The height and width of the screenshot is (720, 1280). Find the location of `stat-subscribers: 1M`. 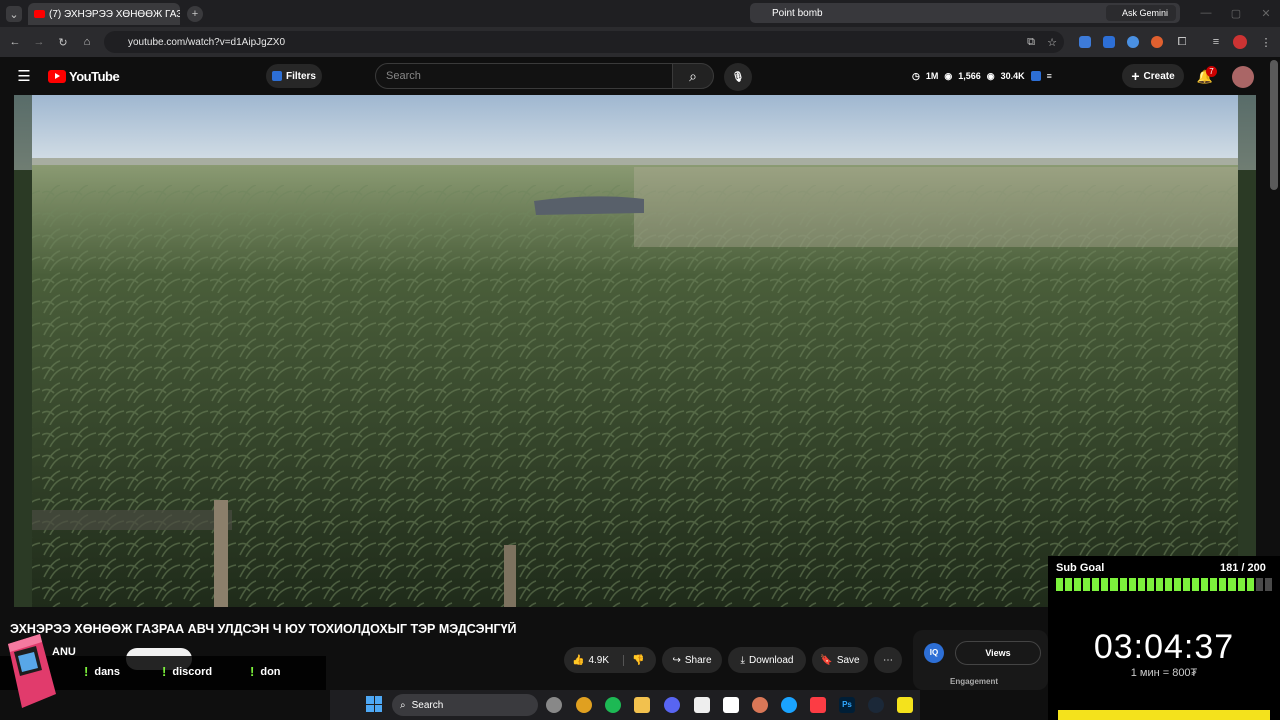

stat-subscribers: 1M is located at coordinates (932, 76).